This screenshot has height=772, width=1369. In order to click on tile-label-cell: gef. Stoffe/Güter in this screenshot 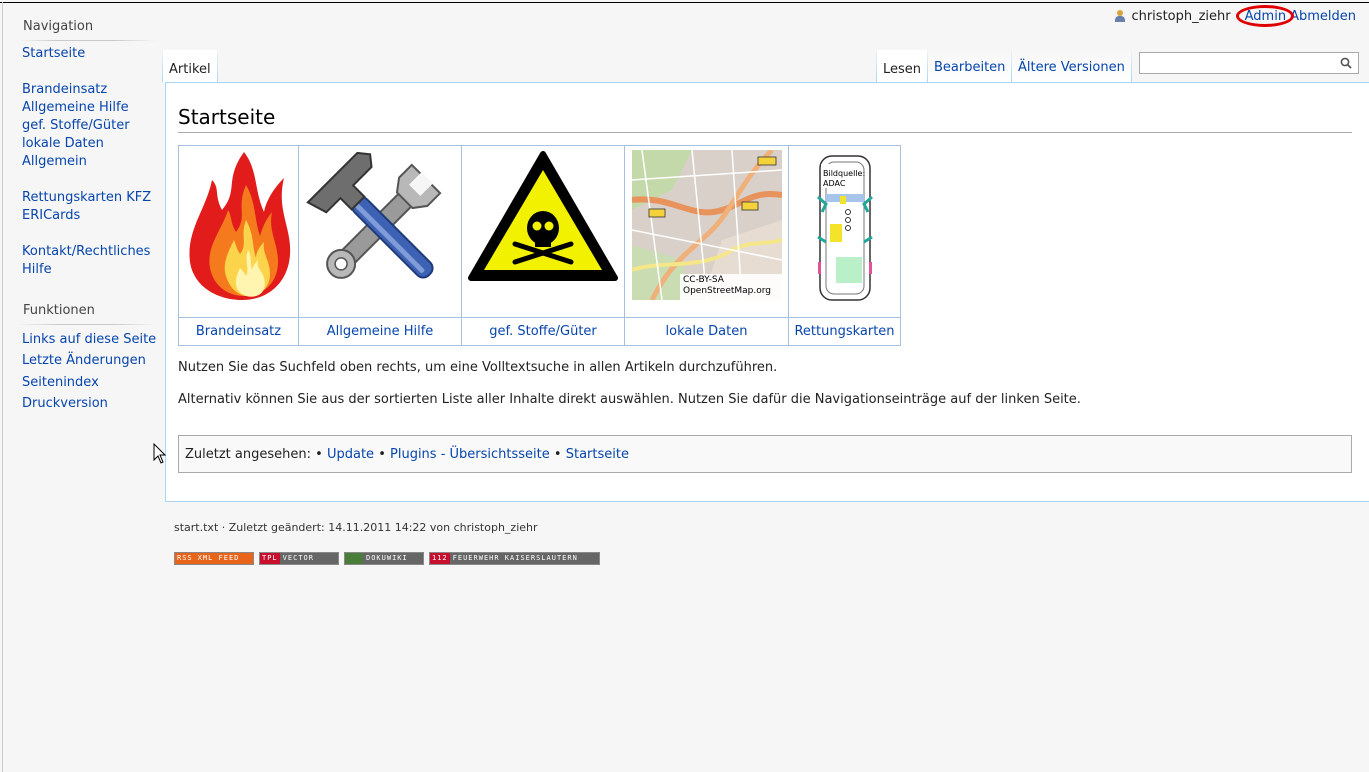, I will do `click(543, 331)`.